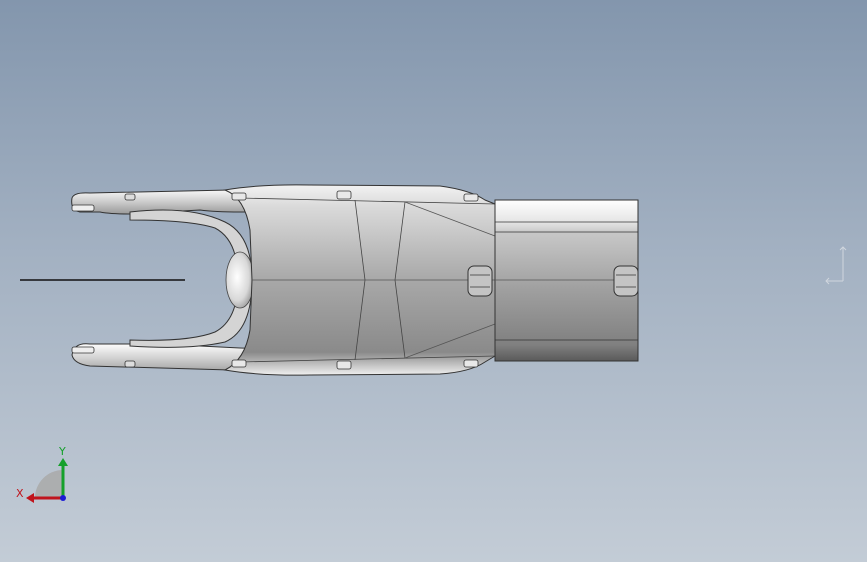 The height and width of the screenshot is (562, 867). Describe the element at coordinates (836, 265) in the screenshot. I see `origin-marker-icon` at that location.